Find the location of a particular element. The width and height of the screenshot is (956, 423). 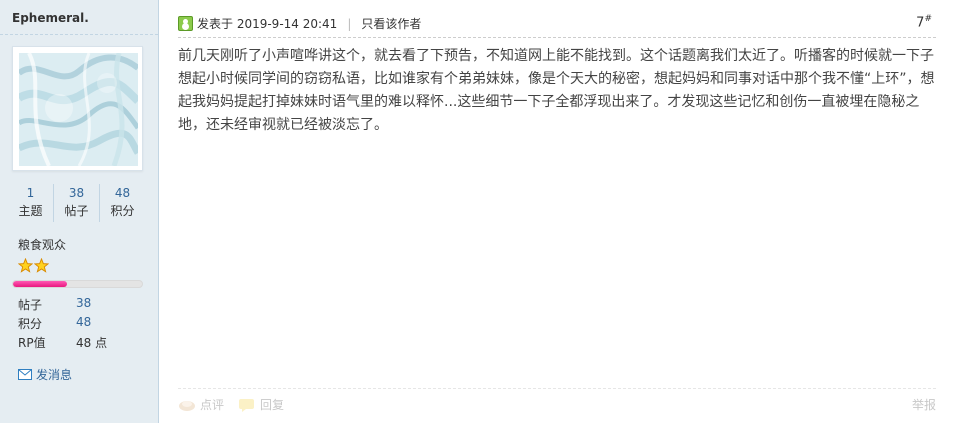

info-posts-label: 帖子 is located at coordinates (30, 305).